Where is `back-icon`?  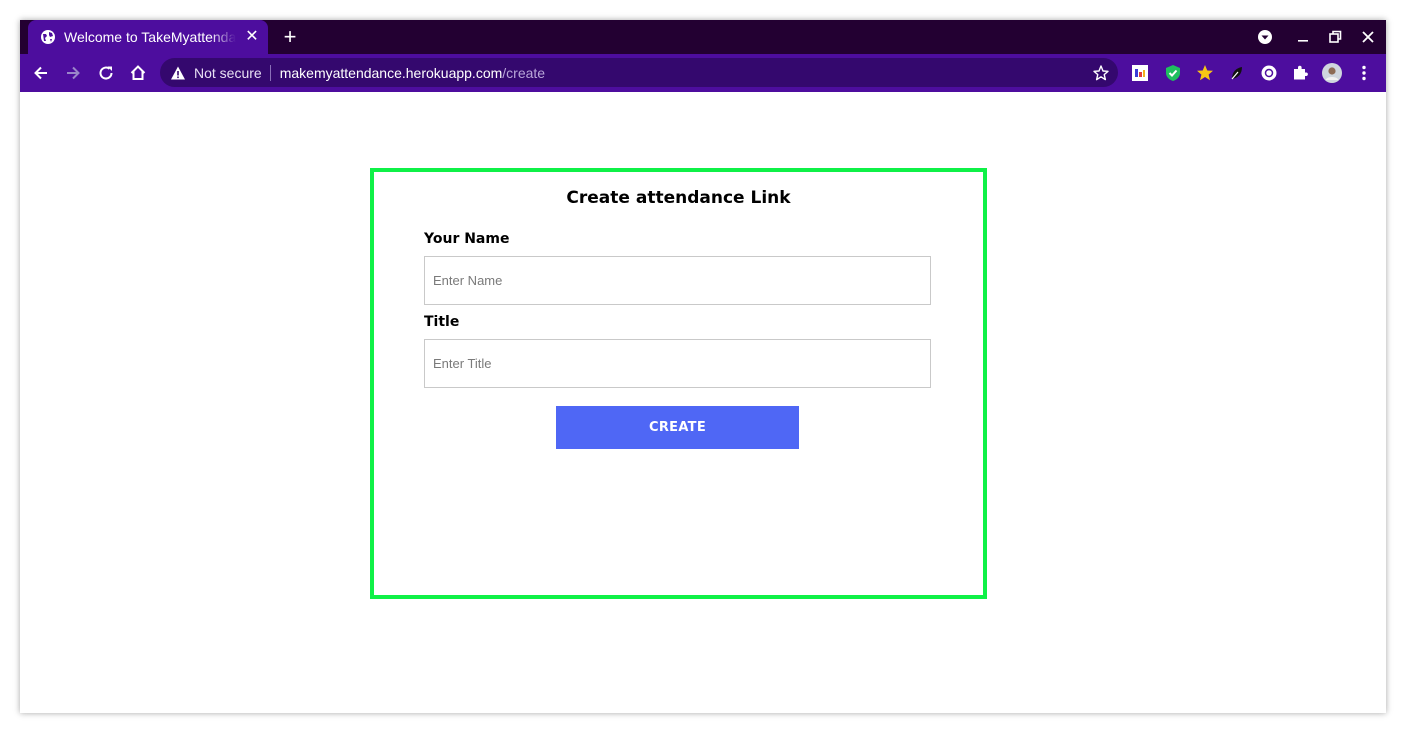 back-icon is located at coordinates (41, 73).